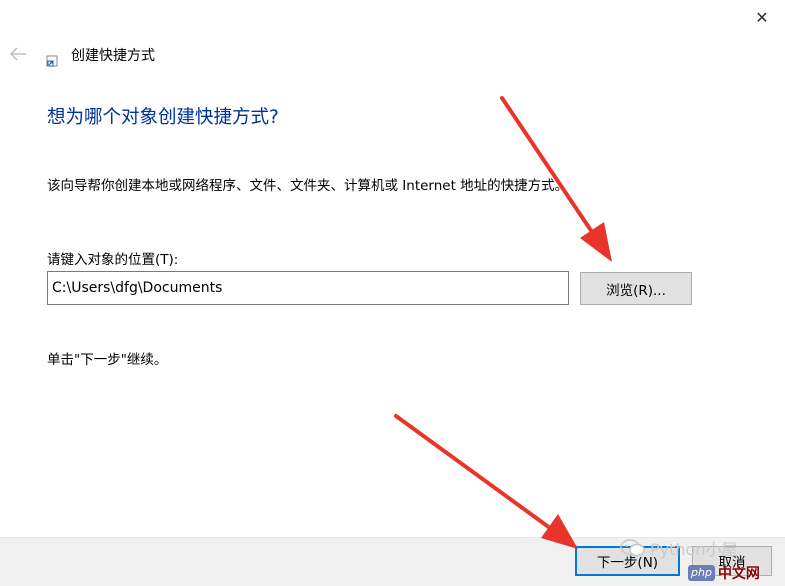 The image size is (785, 586). I want to click on shortcut-icon, so click(52, 61).